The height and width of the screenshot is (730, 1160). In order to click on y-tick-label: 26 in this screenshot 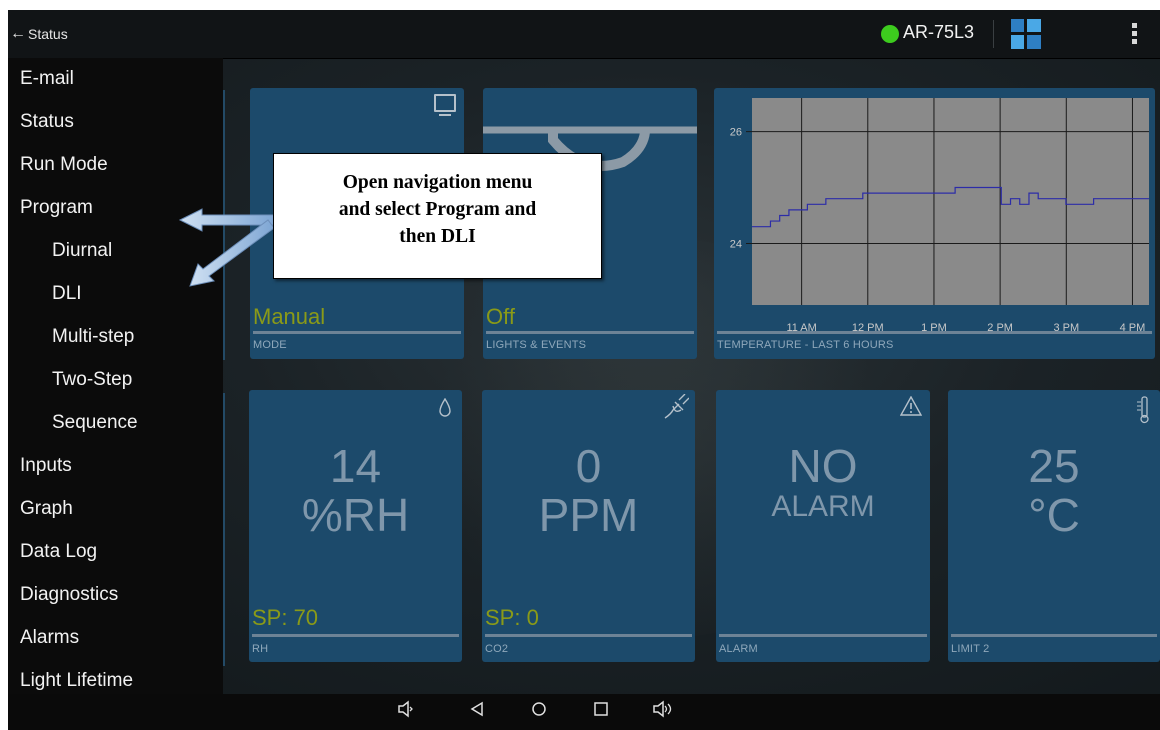, I will do `click(736, 133)`.